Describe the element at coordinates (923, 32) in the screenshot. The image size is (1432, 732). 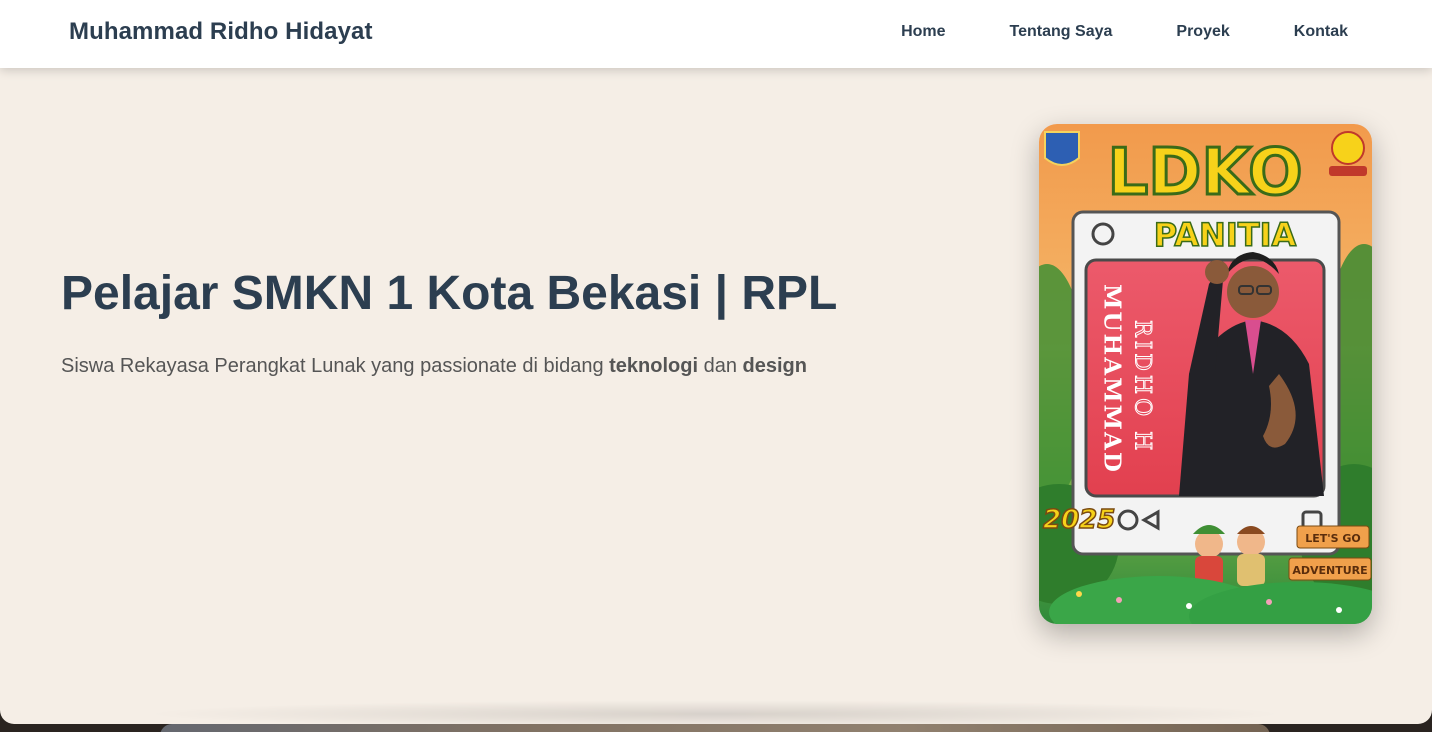
I see `nav-link-home: Home` at that location.